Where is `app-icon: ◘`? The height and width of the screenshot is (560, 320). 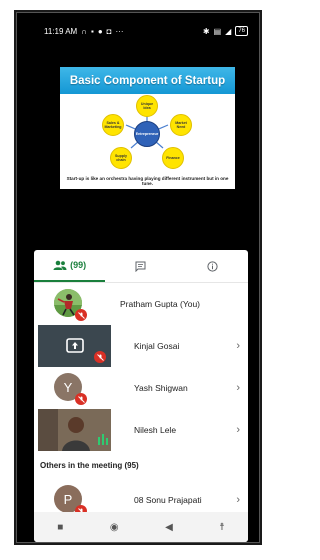
app-icon: ◘ is located at coordinates (109, 31).